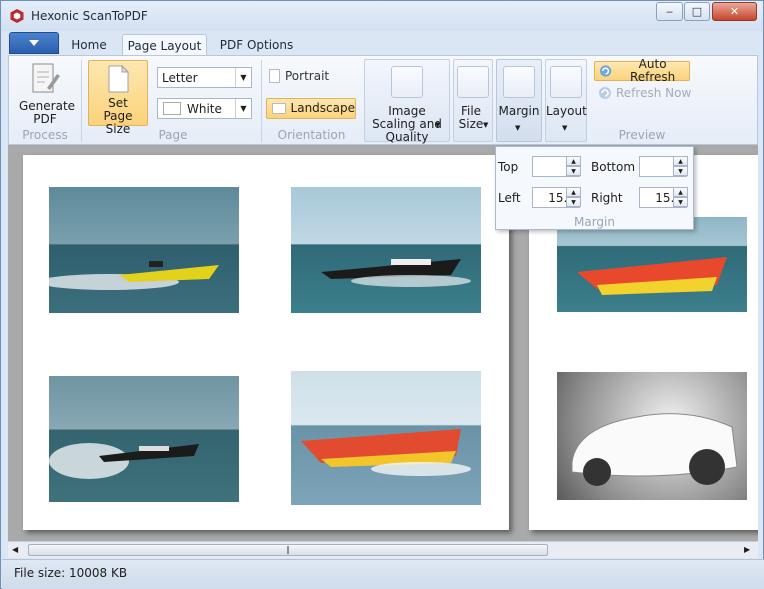  What do you see at coordinates (613, 167) in the screenshot?
I see `bottom-label: Bottom` at bounding box center [613, 167].